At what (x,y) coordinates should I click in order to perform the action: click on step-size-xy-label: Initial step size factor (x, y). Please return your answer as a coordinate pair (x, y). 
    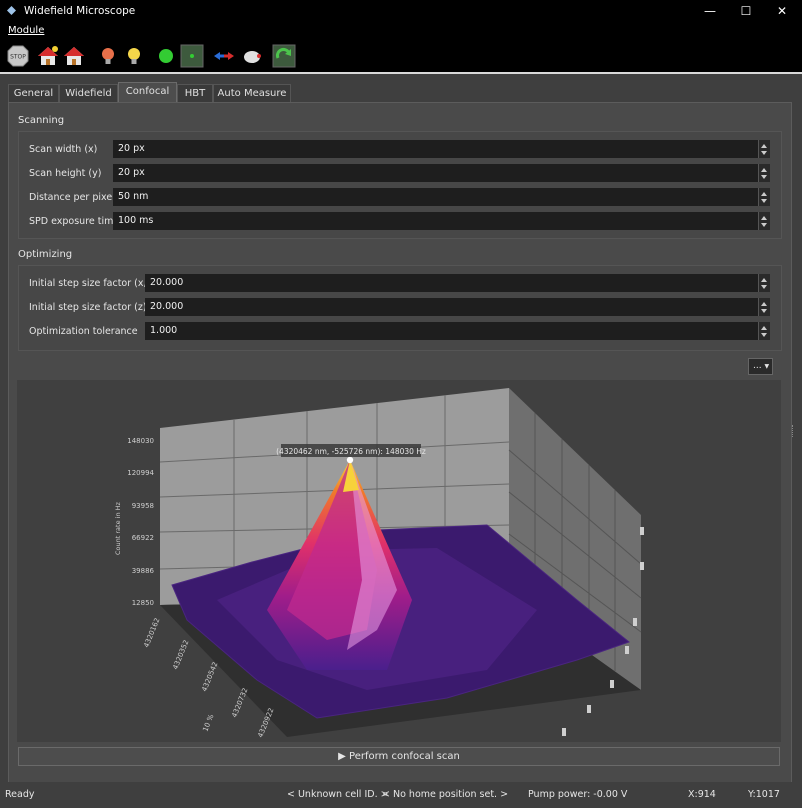
    Looking at the image, I should click on (94, 283).